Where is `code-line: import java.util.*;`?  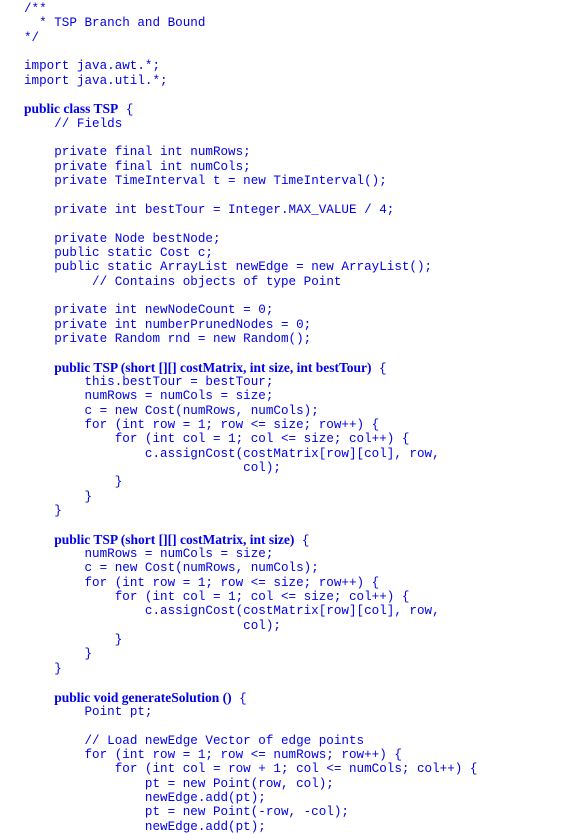
code-line: import java.util.*; is located at coordinates (250, 81).